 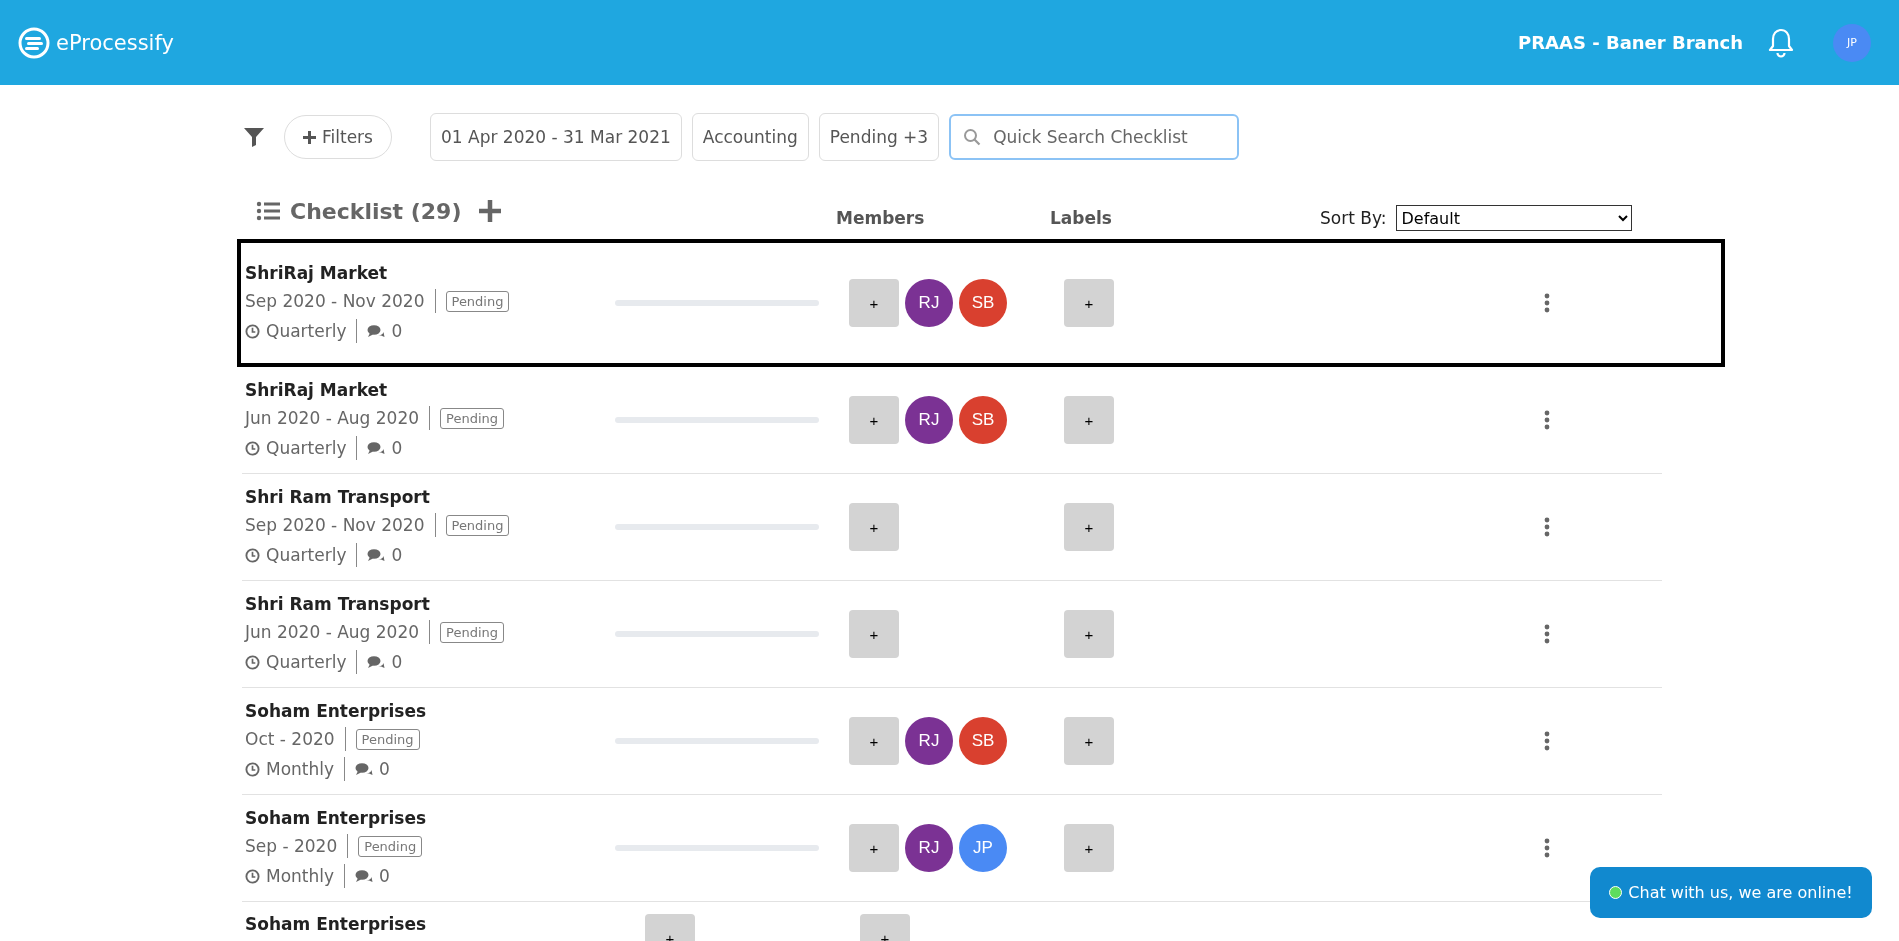 I want to click on search-field: Quick Search Checklist, so click(x=1094, y=137).